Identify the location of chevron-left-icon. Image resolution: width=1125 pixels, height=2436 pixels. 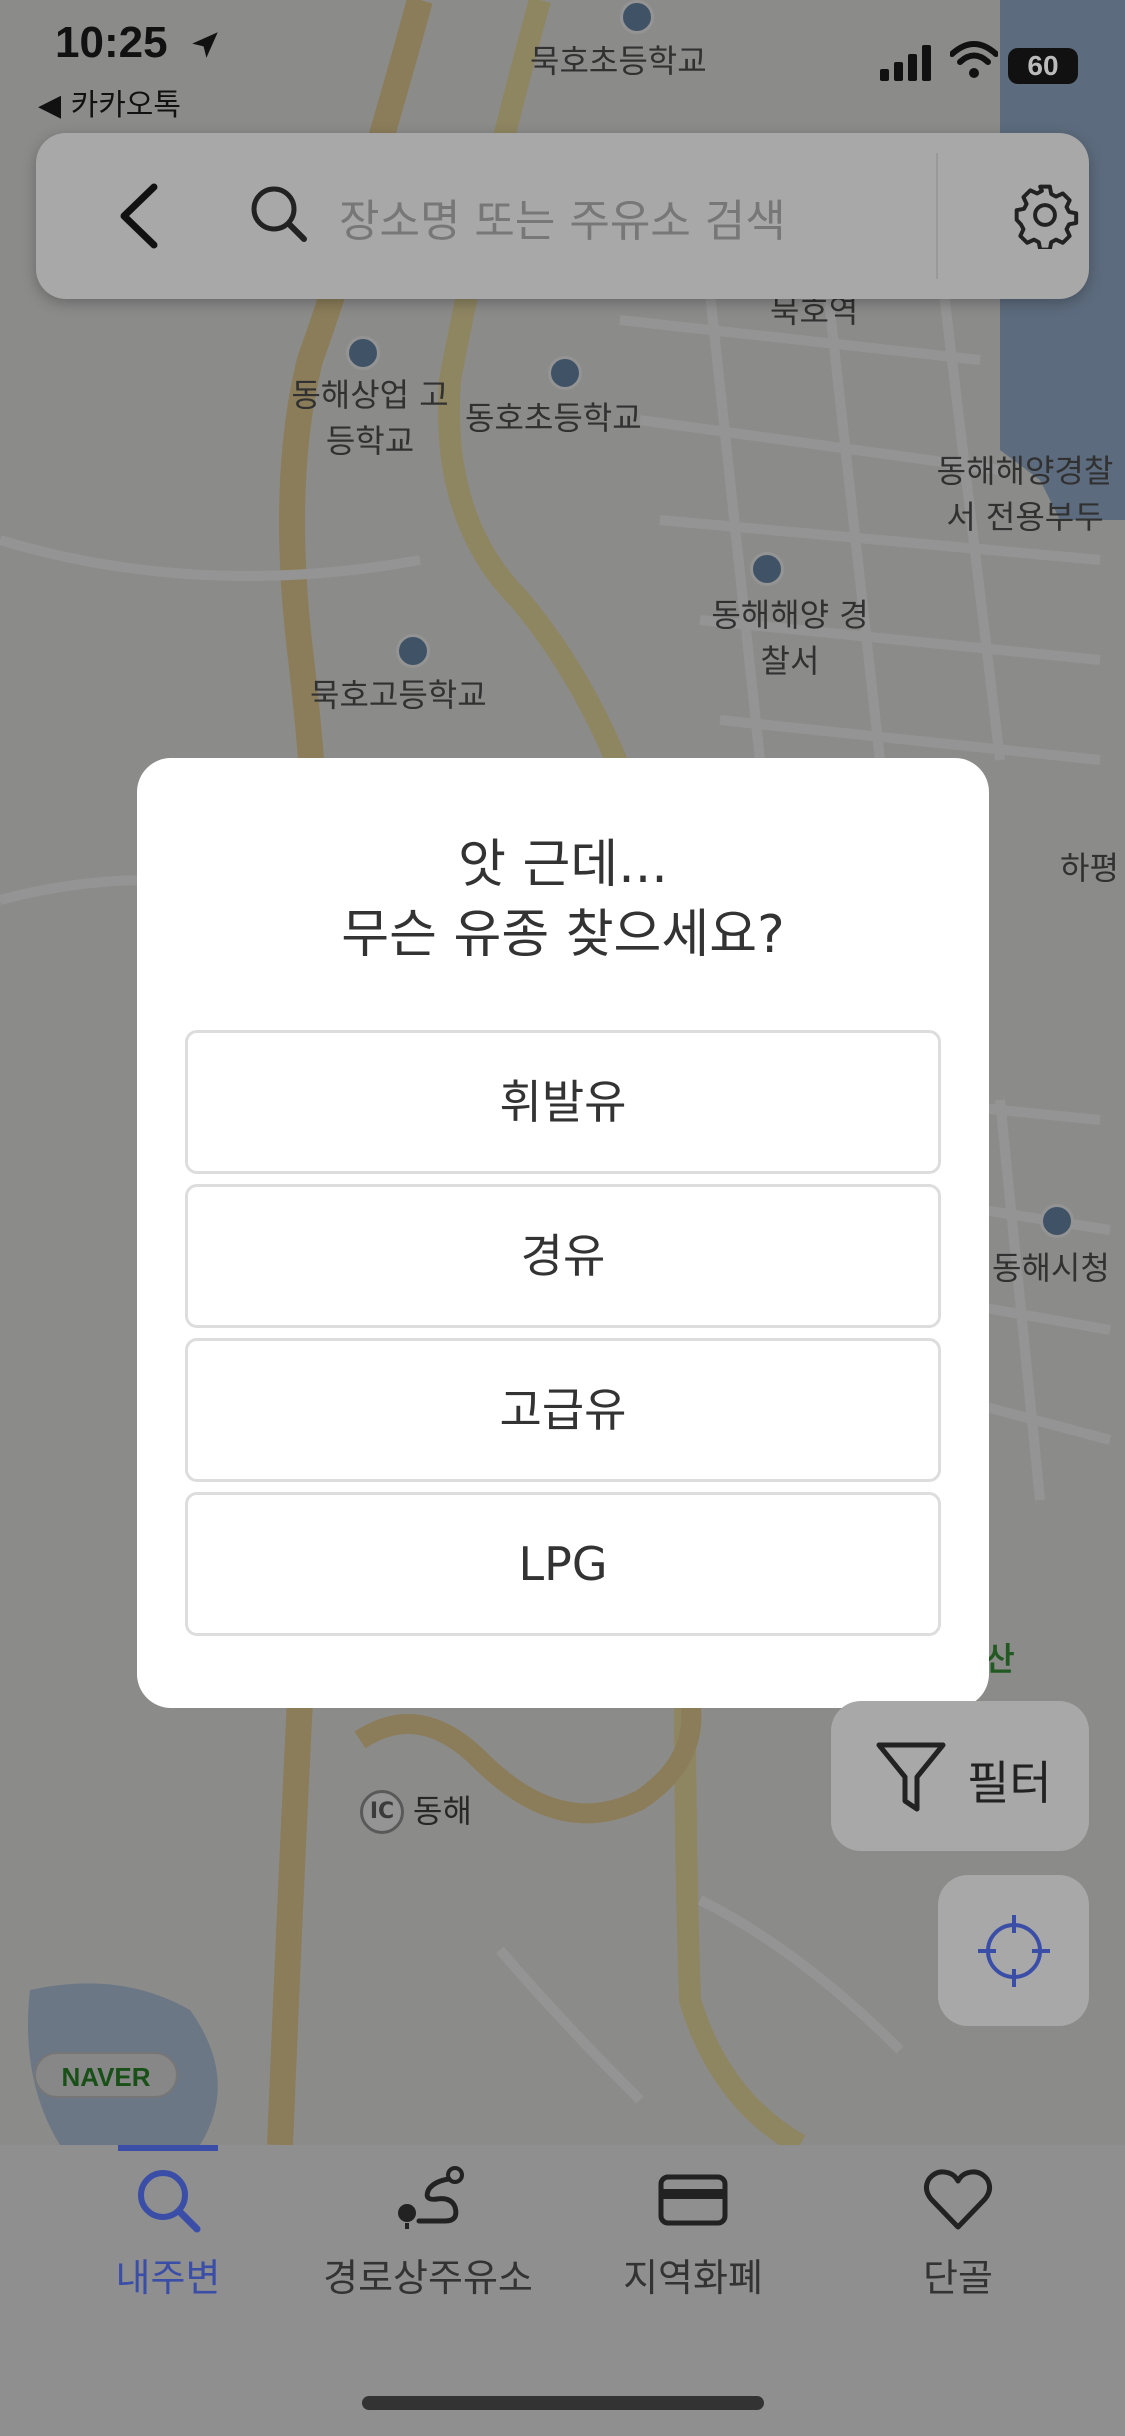
(138, 216).